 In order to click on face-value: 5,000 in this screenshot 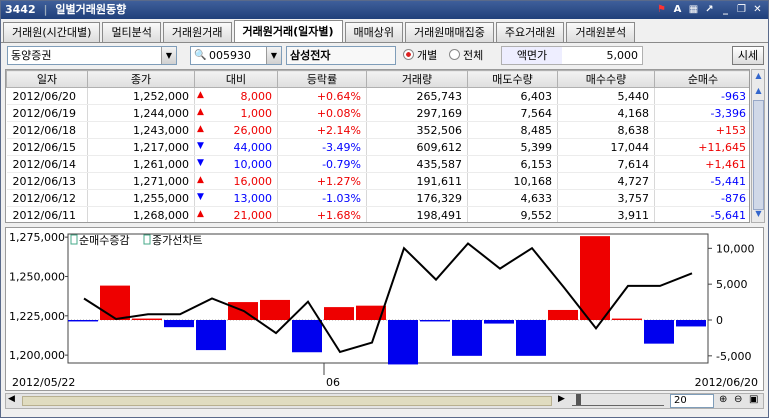, I will do `click(622, 55)`.